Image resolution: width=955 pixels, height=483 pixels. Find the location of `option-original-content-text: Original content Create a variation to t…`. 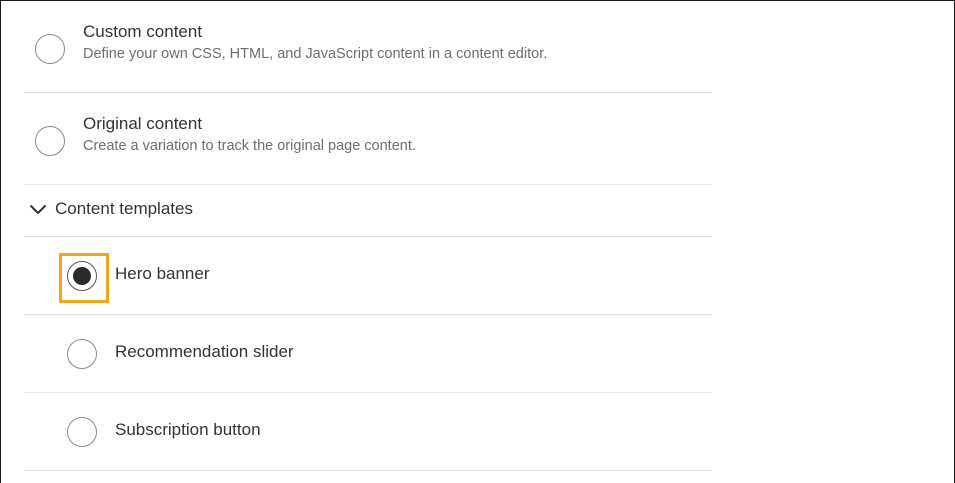

option-original-content-text: Original content Create a variation to t… is located at coordinates (249, 135).